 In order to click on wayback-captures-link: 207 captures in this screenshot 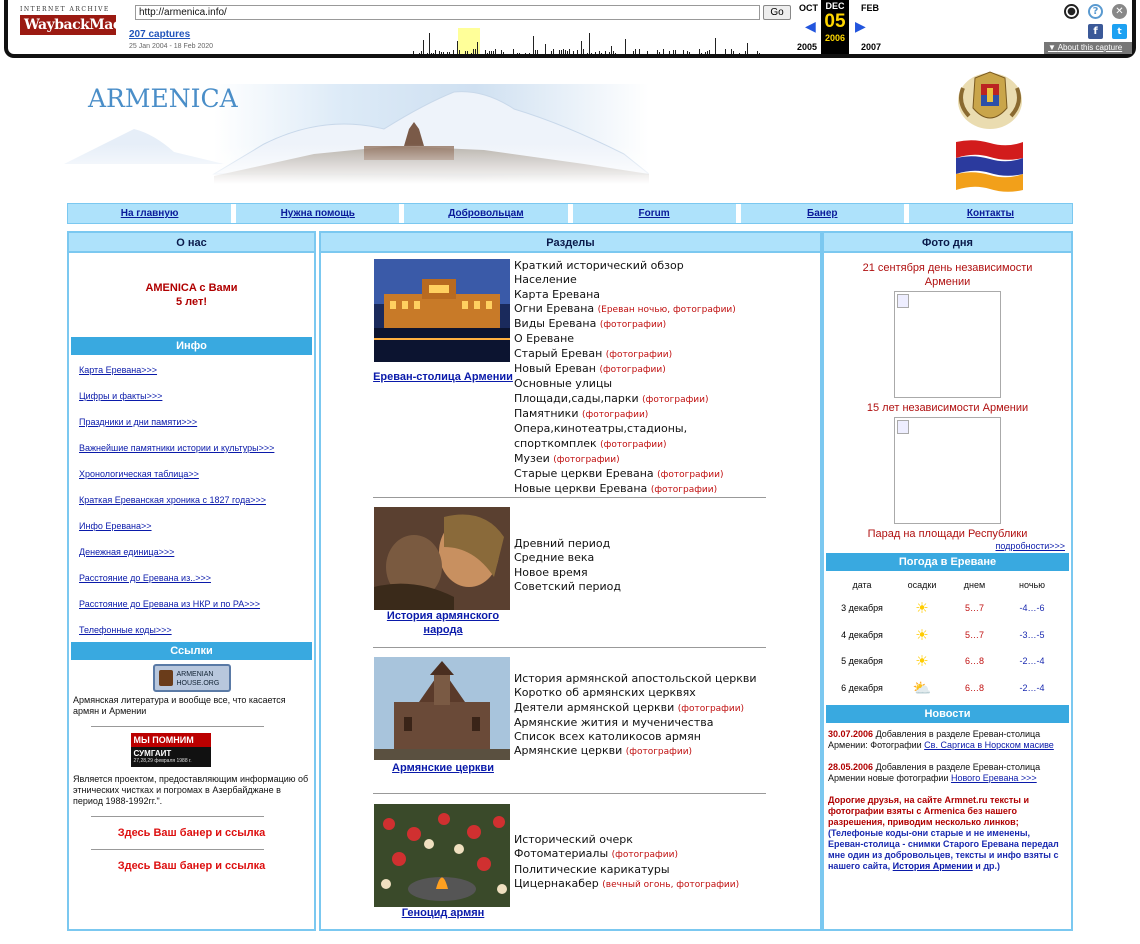, I will do `click(159, 34)`.